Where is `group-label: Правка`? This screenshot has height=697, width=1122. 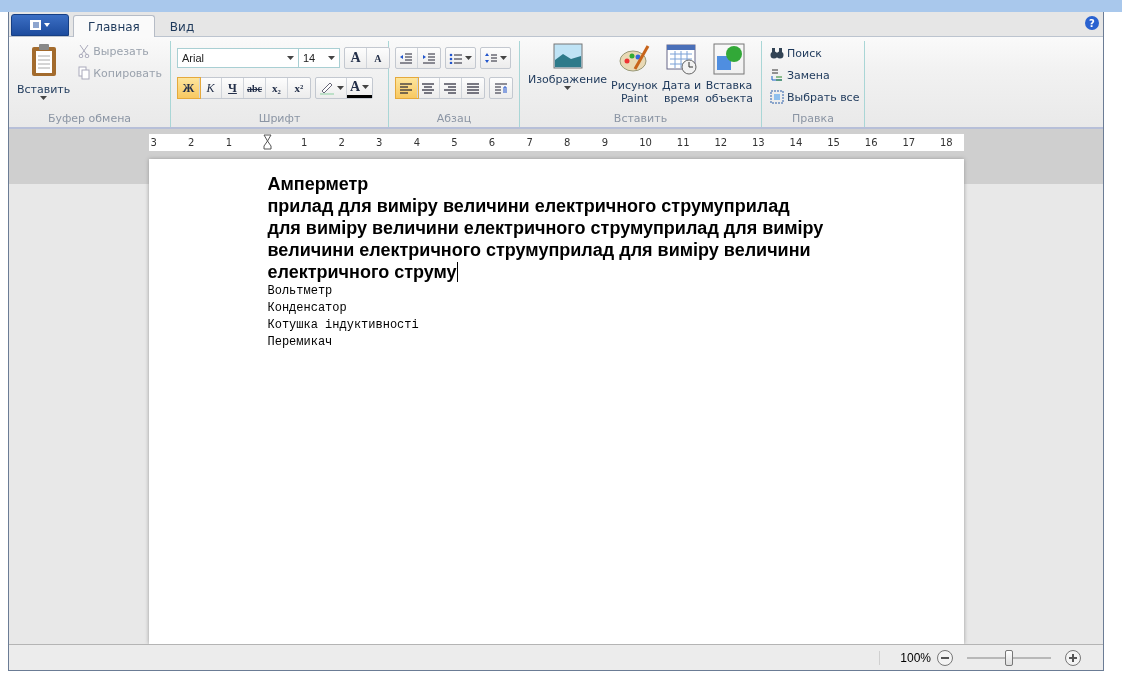 group-label: Правка is located at coordinates (813, 119).